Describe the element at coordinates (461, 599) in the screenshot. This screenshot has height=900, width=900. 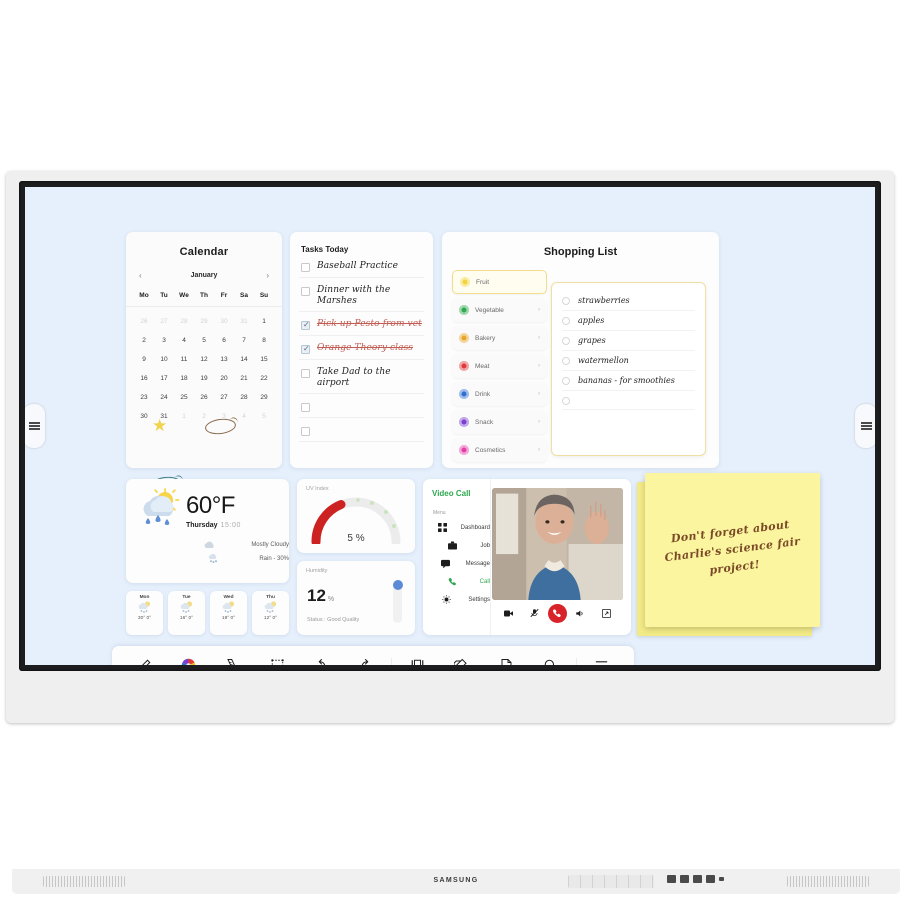
I see `video-call-menu-item-settings: Settings` at that location.